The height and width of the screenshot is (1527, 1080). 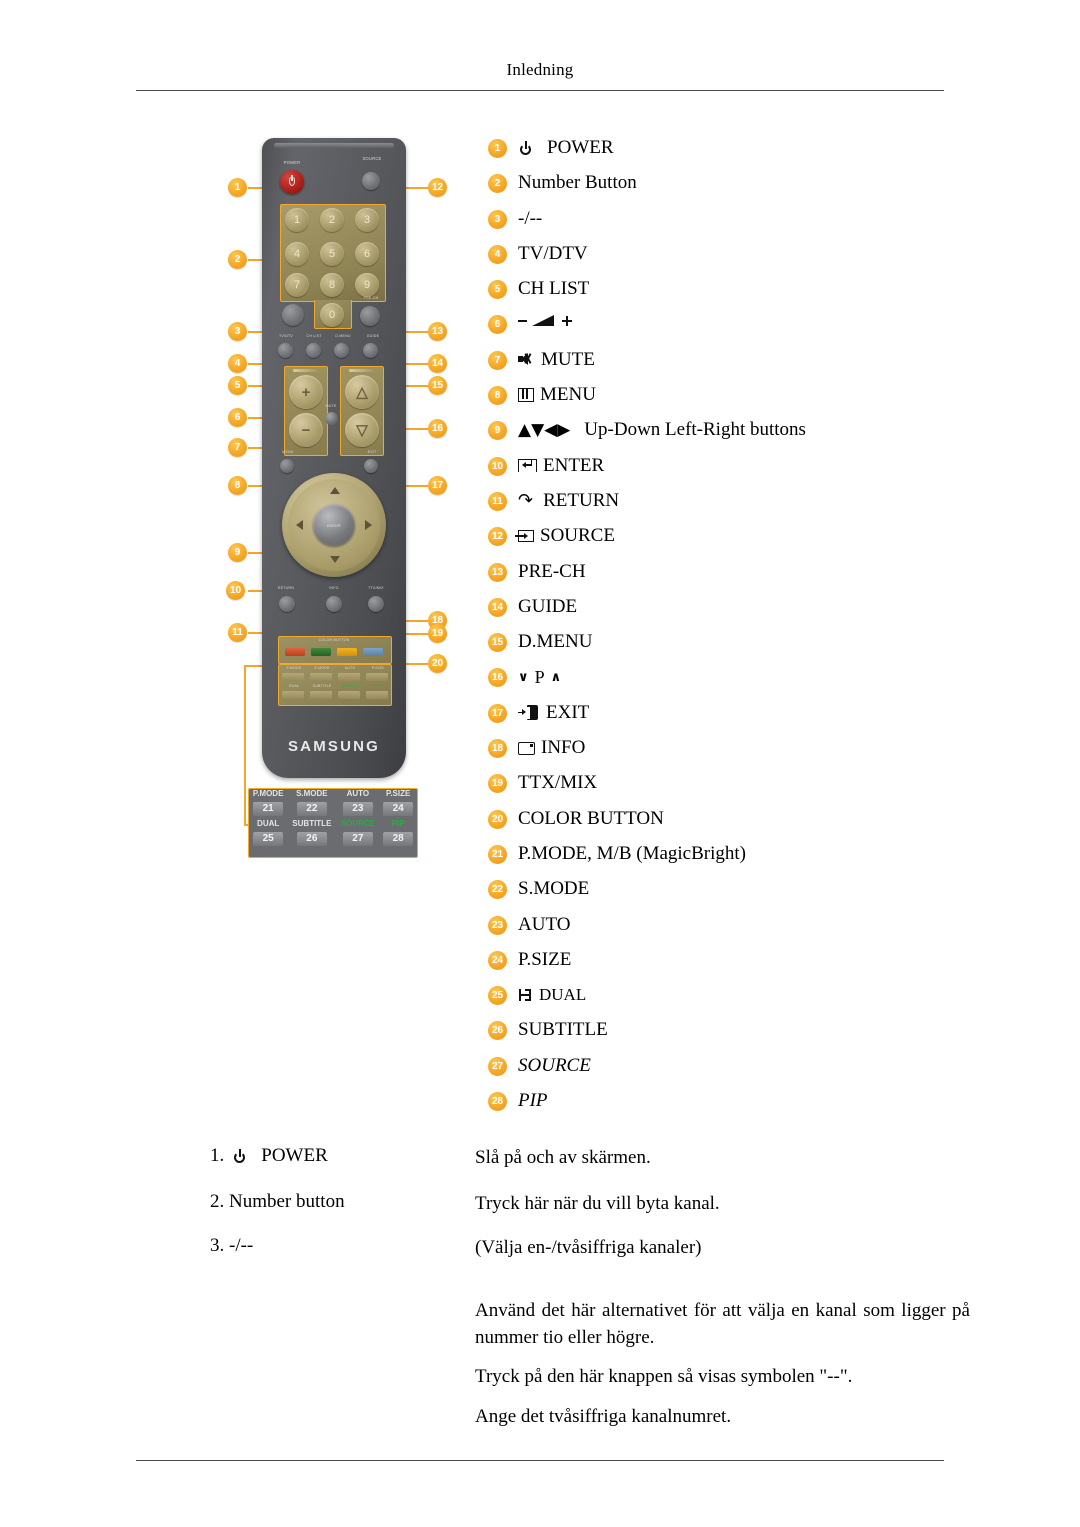 I want to click on description-label-text-1: POWER, so click(x=294, y=1155).